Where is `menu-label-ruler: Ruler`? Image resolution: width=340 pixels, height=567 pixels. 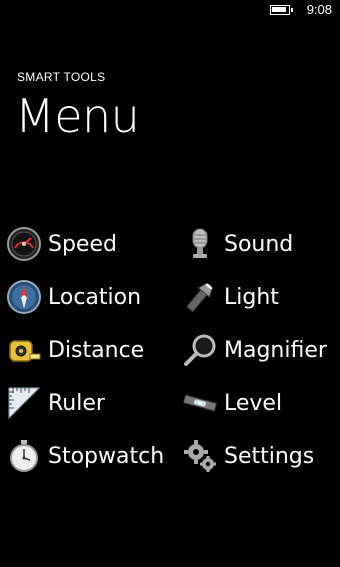 menu-label-ruler: Ruler is located at coordinates (76, 403).